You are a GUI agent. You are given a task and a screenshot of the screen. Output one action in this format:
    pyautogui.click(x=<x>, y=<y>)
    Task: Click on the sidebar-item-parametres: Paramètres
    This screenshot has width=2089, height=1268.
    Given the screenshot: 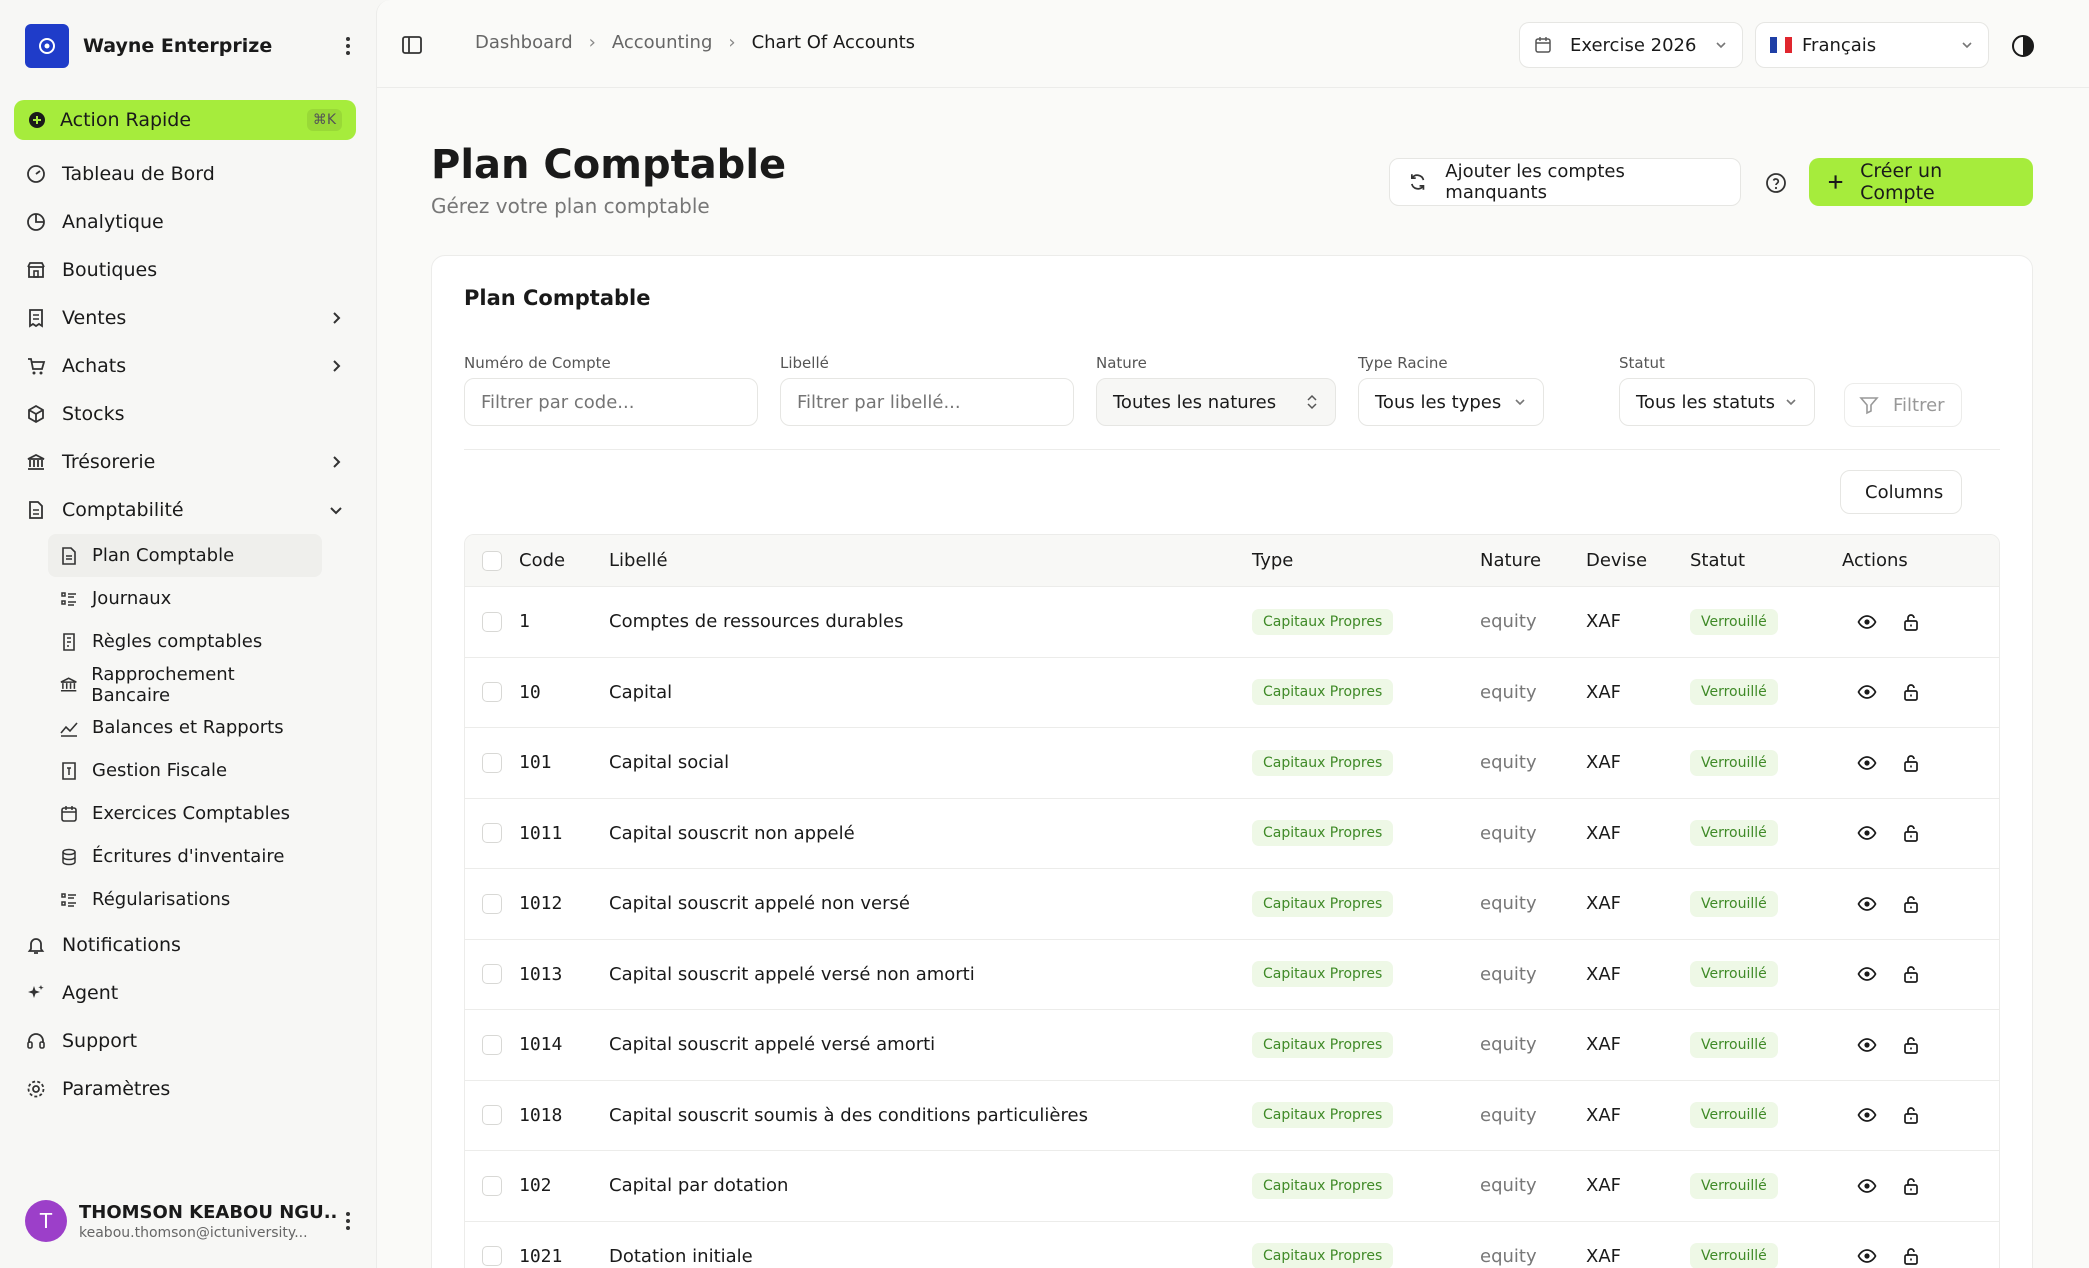 What is the action you would take?
    pyautogui.click(x=185, y=1089)
    